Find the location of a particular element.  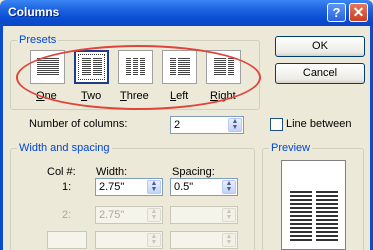

row1-spacing-value: 0.5" is located at coordinates (184, 187).